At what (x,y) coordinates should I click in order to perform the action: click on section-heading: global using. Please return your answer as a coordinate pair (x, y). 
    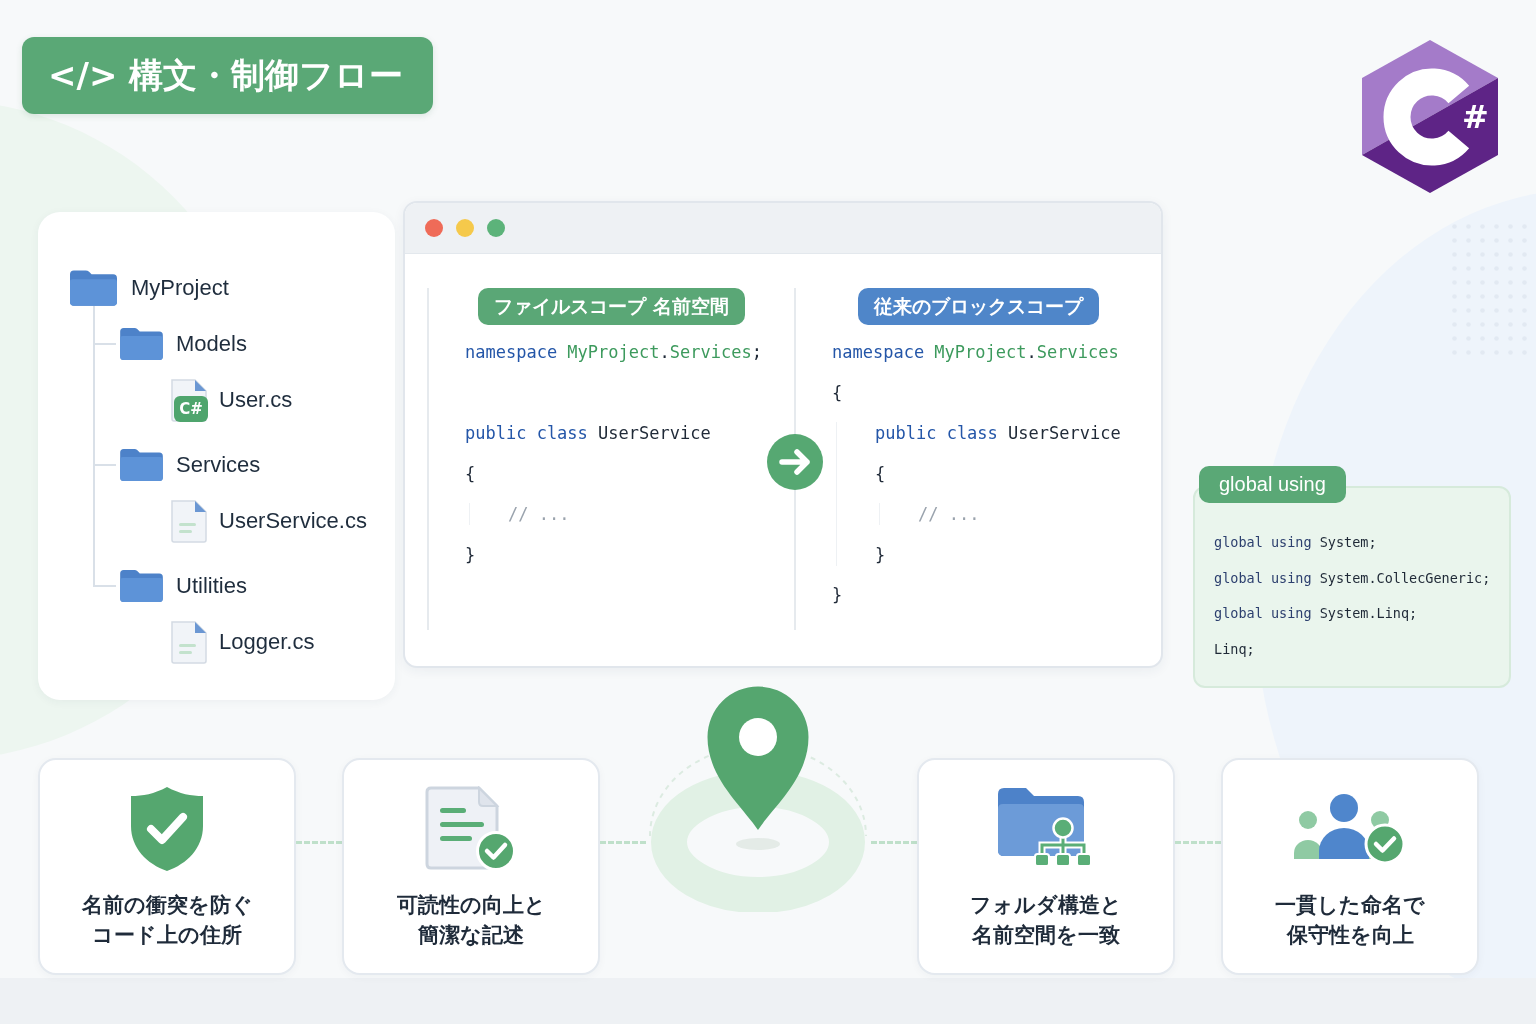
    Looking at the image, I should click on (1272, 484).